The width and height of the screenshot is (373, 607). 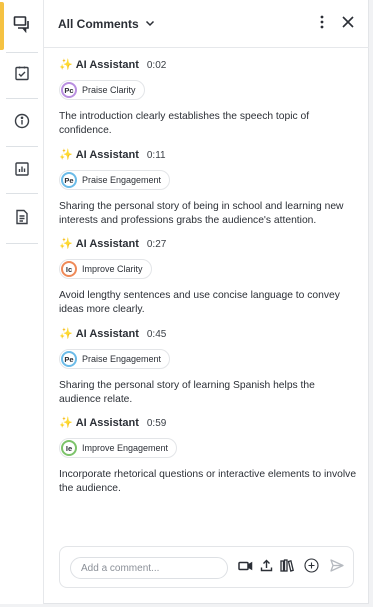 I want to click on side-rail, so click(x=22, y=302).